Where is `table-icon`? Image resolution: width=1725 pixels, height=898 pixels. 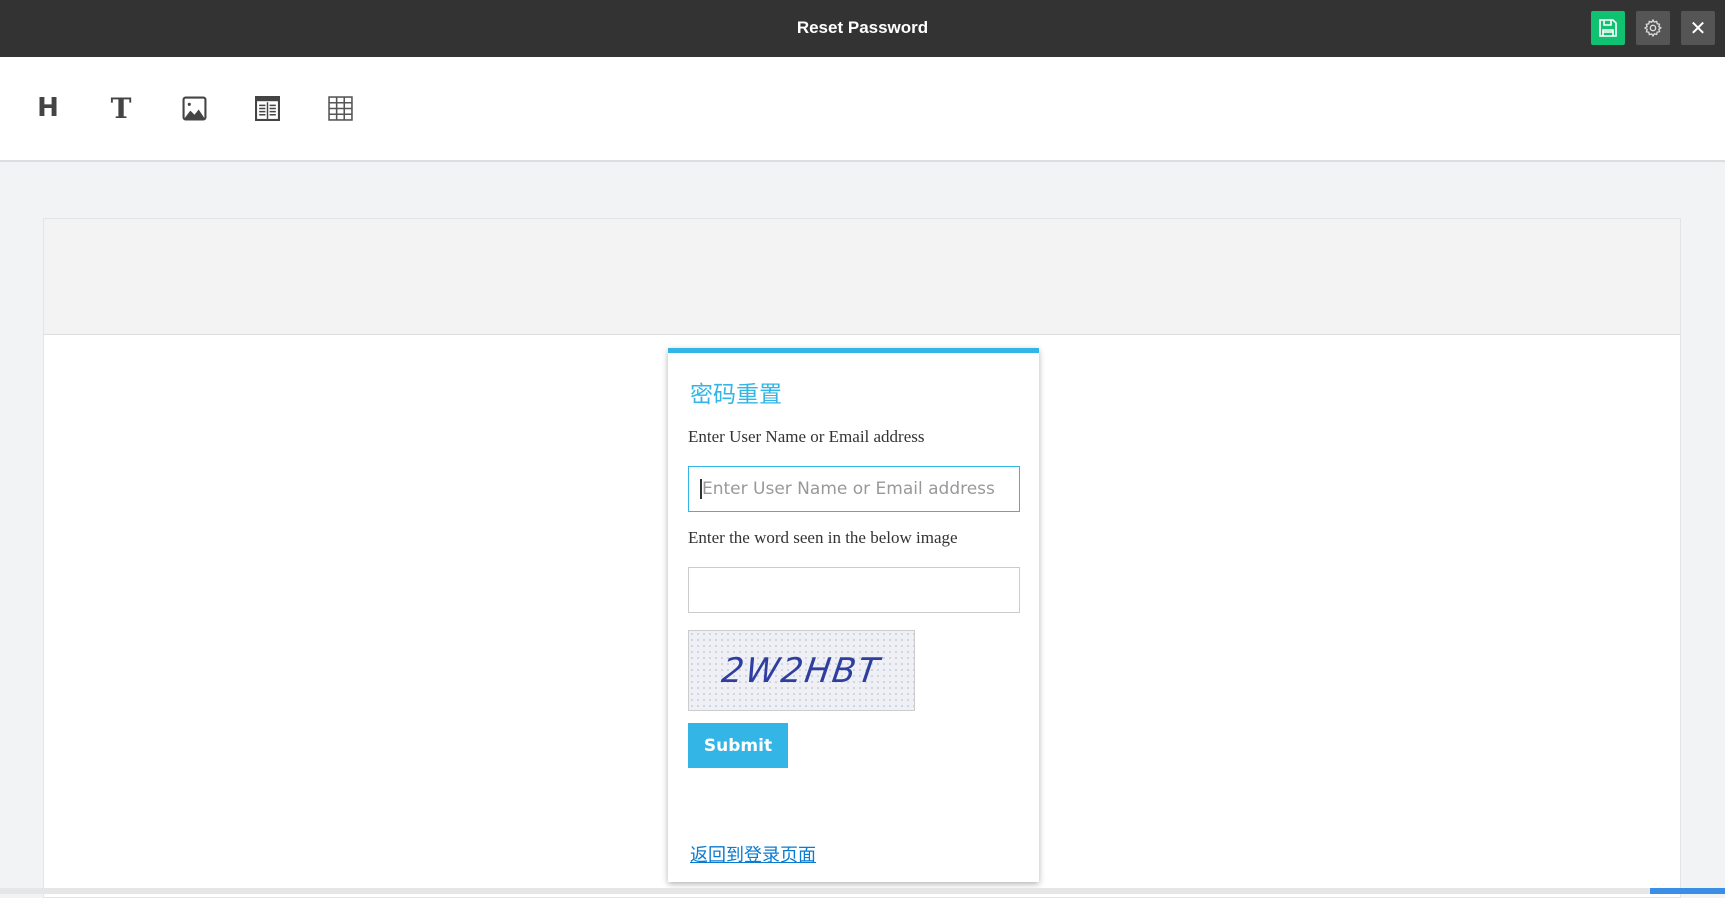
table-icon is located at coordinates (340, 108).